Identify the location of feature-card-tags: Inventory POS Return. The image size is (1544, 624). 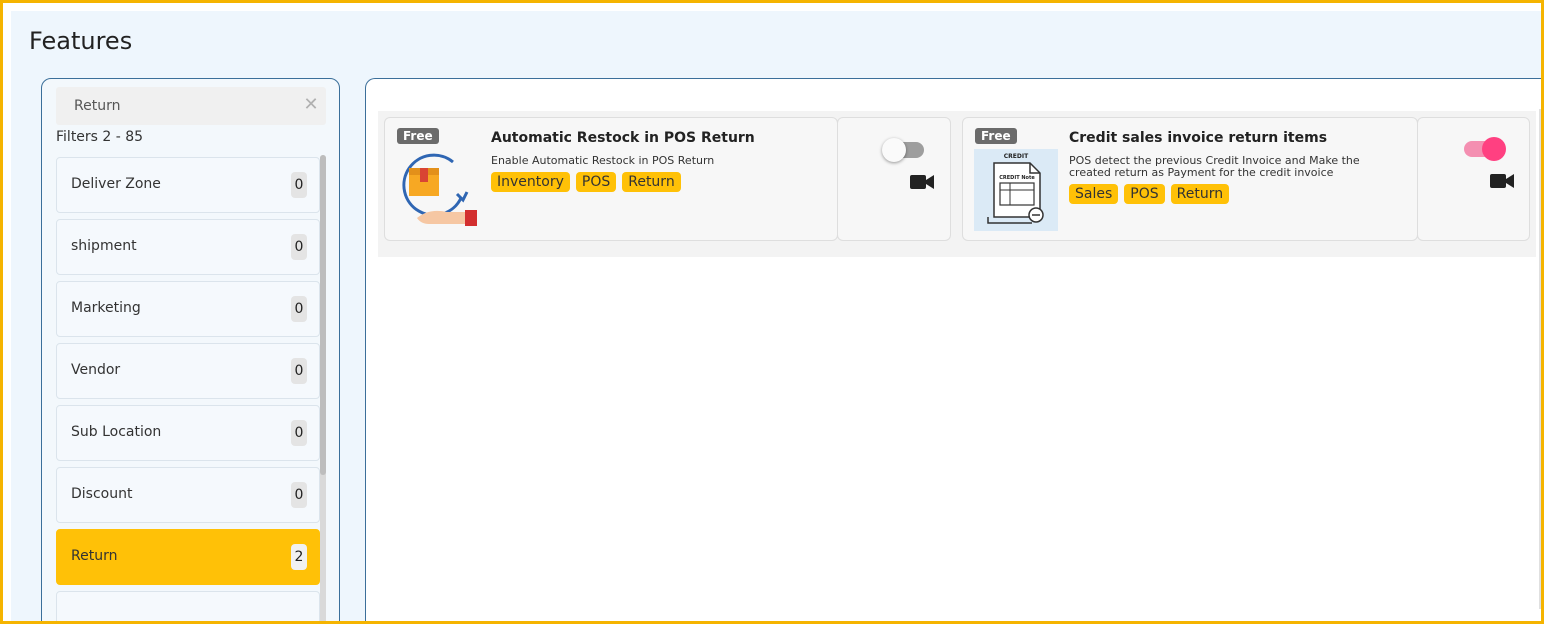
(586, 182).